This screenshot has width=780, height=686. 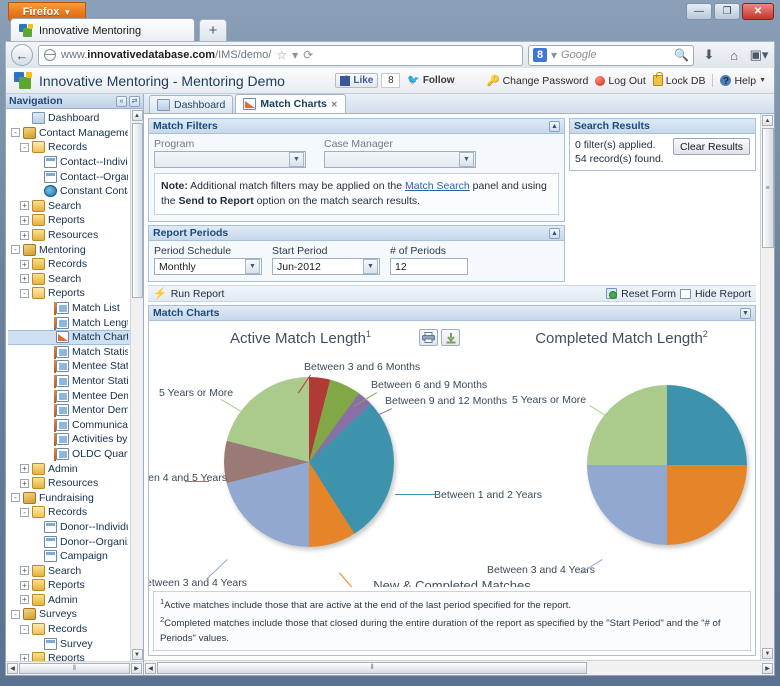 What do you see at coordinates (69, 424) in the screenshot?
I see `sidebar-item-communication-by: Communication by` at bounding box center [69, 424].